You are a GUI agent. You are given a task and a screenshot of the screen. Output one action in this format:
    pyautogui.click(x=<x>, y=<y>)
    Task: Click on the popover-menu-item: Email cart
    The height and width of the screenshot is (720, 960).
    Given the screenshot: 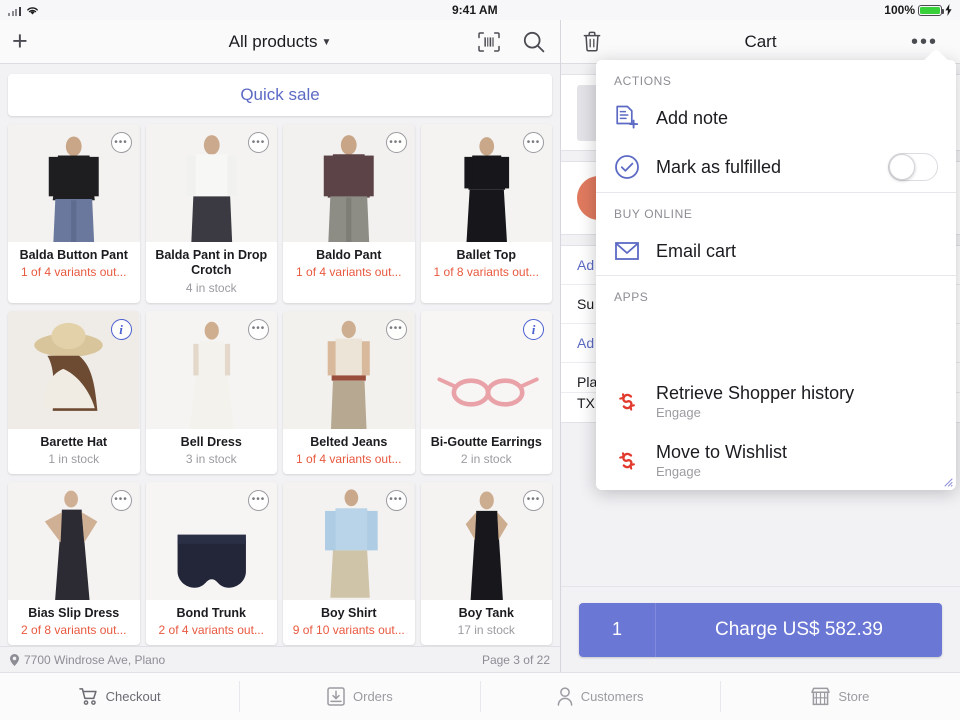 What is the action you would take?
    pyautogui.click(x=776, y=251)
    